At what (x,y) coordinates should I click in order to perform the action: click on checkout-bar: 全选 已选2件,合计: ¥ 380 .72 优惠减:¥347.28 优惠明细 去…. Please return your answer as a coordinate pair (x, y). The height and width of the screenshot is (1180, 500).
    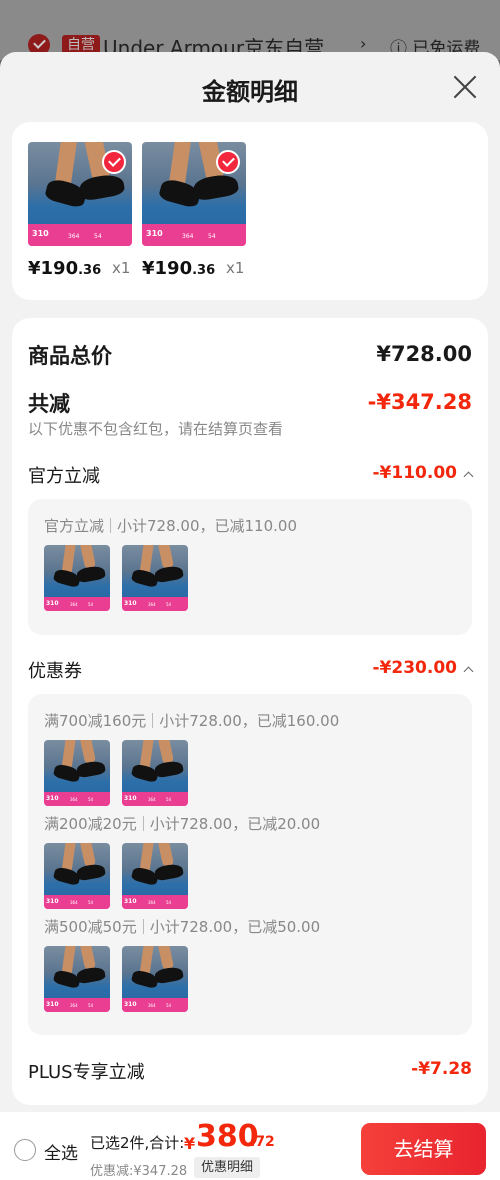
    Looking at the image, I should click on (250, 1146).